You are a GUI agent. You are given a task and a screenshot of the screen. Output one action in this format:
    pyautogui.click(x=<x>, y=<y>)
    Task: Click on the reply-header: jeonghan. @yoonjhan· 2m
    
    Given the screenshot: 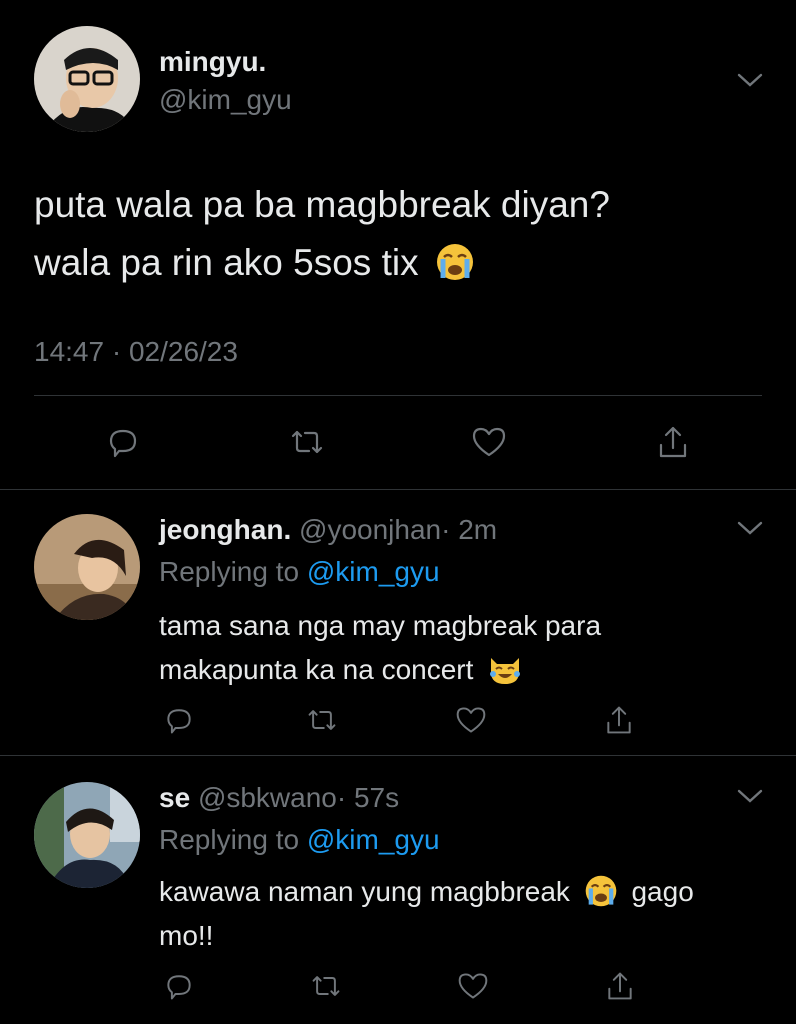 What is the action you would take?
    pyautogui.click(x=328, y=530)
    